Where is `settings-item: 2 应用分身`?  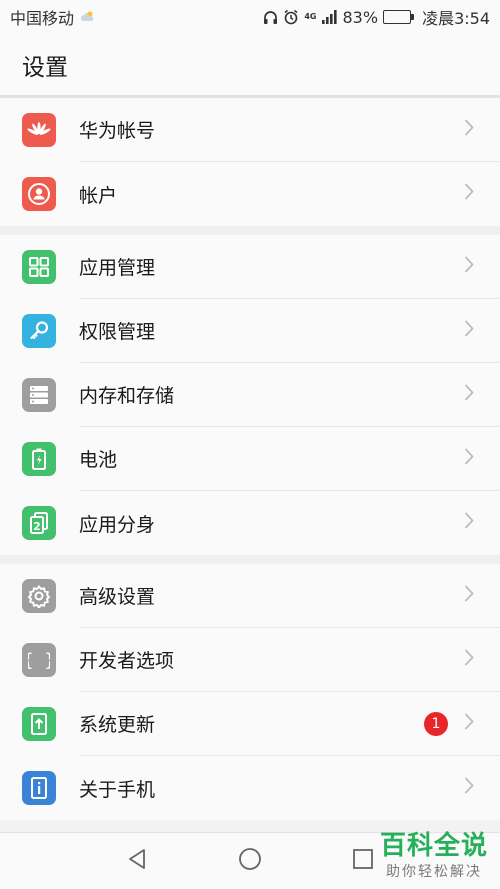
settings-item: 2 应用分身 is located at coordinates (250, 523).